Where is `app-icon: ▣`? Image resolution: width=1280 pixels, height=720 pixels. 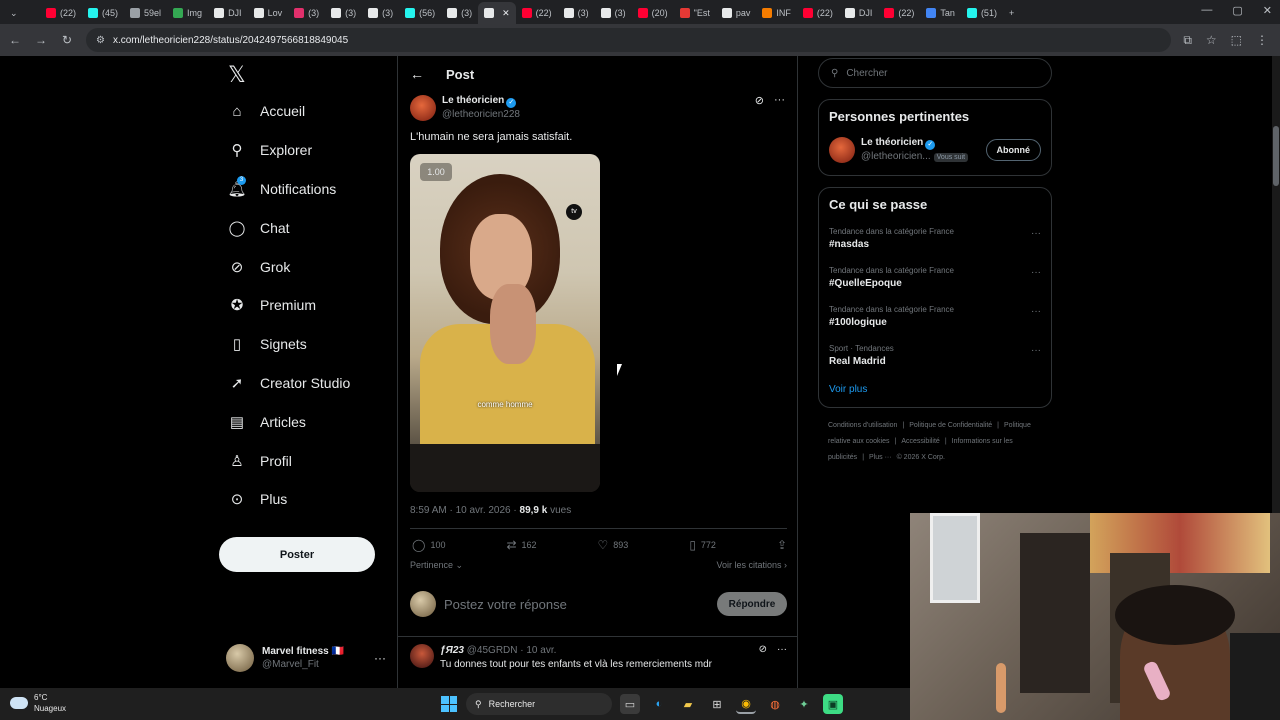
app-icon: ▣ is located at coordinates (833, 704).